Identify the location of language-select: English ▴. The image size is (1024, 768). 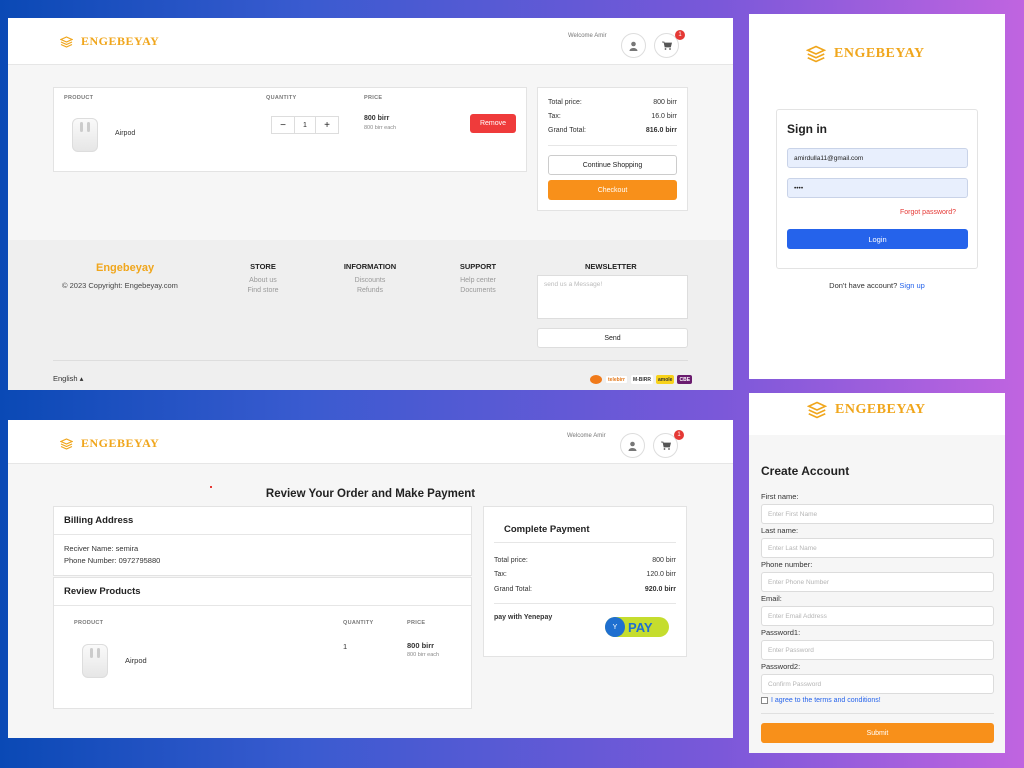
(68, 378).